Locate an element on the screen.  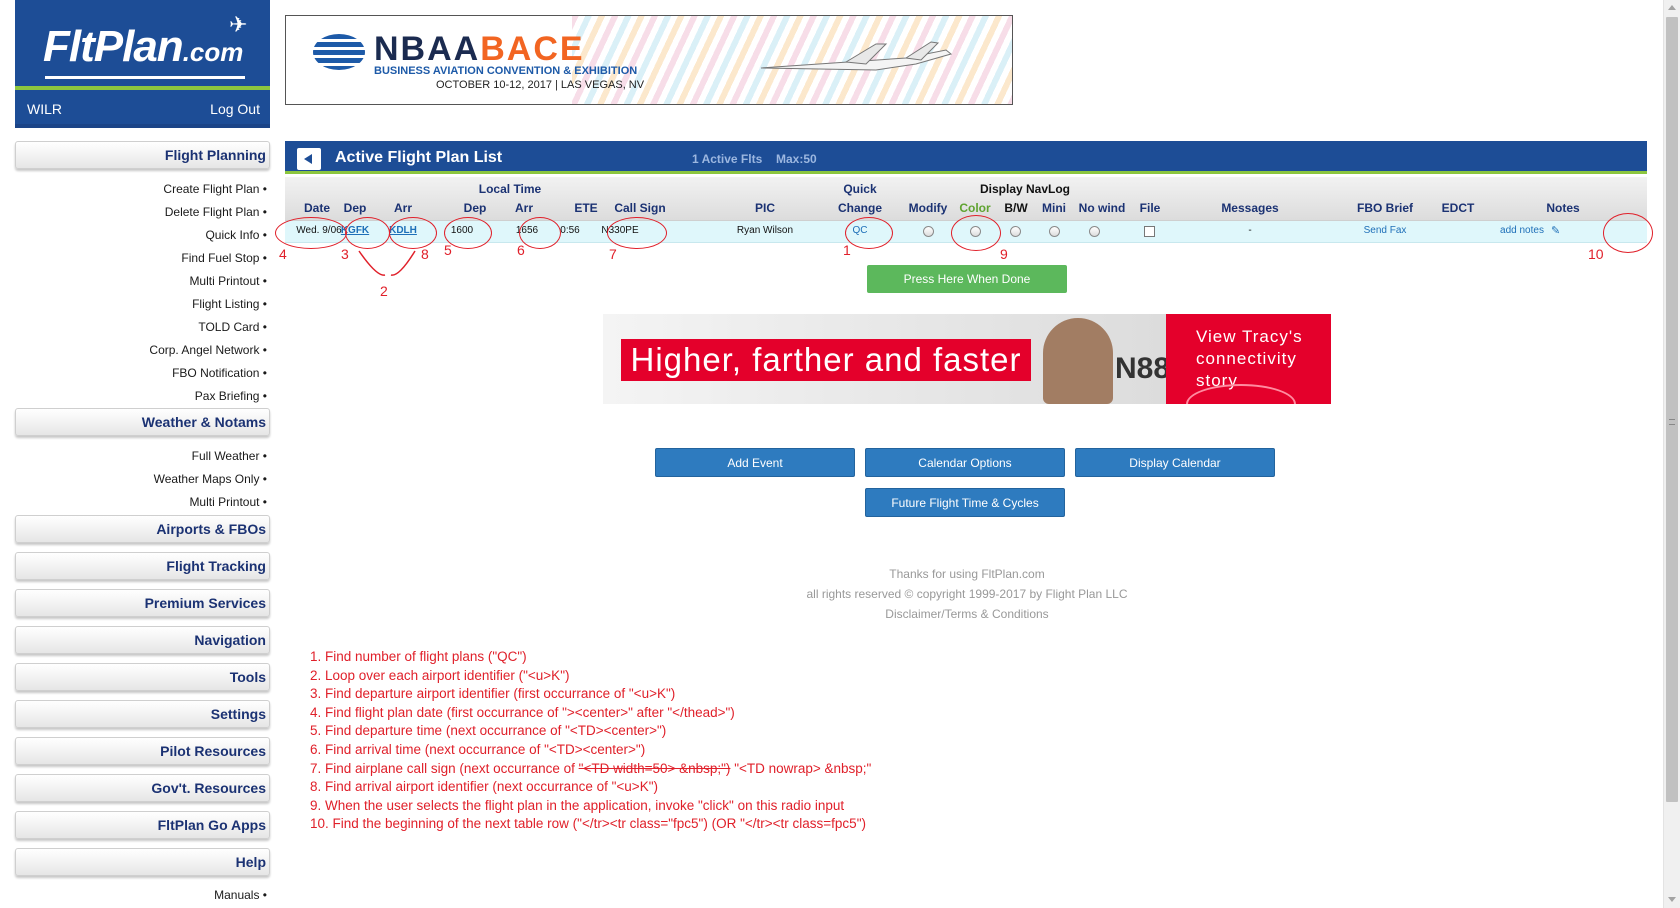
annotation-marker-9: 9 is located at coordinates (1004, 254).